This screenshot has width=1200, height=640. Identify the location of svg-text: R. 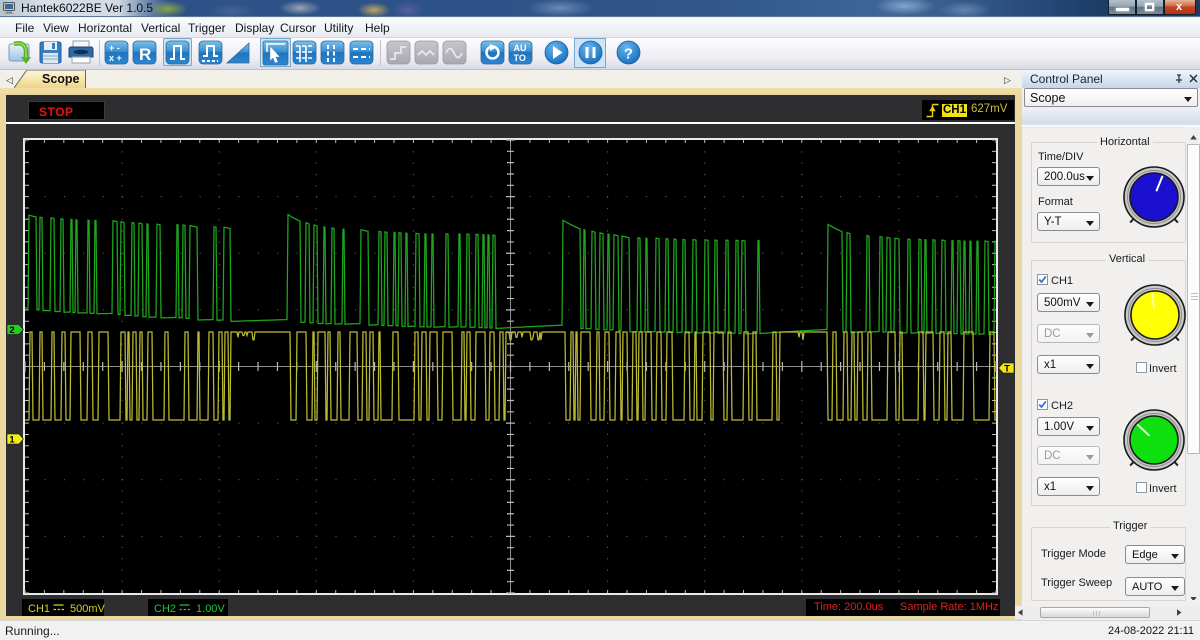
(145, 54).